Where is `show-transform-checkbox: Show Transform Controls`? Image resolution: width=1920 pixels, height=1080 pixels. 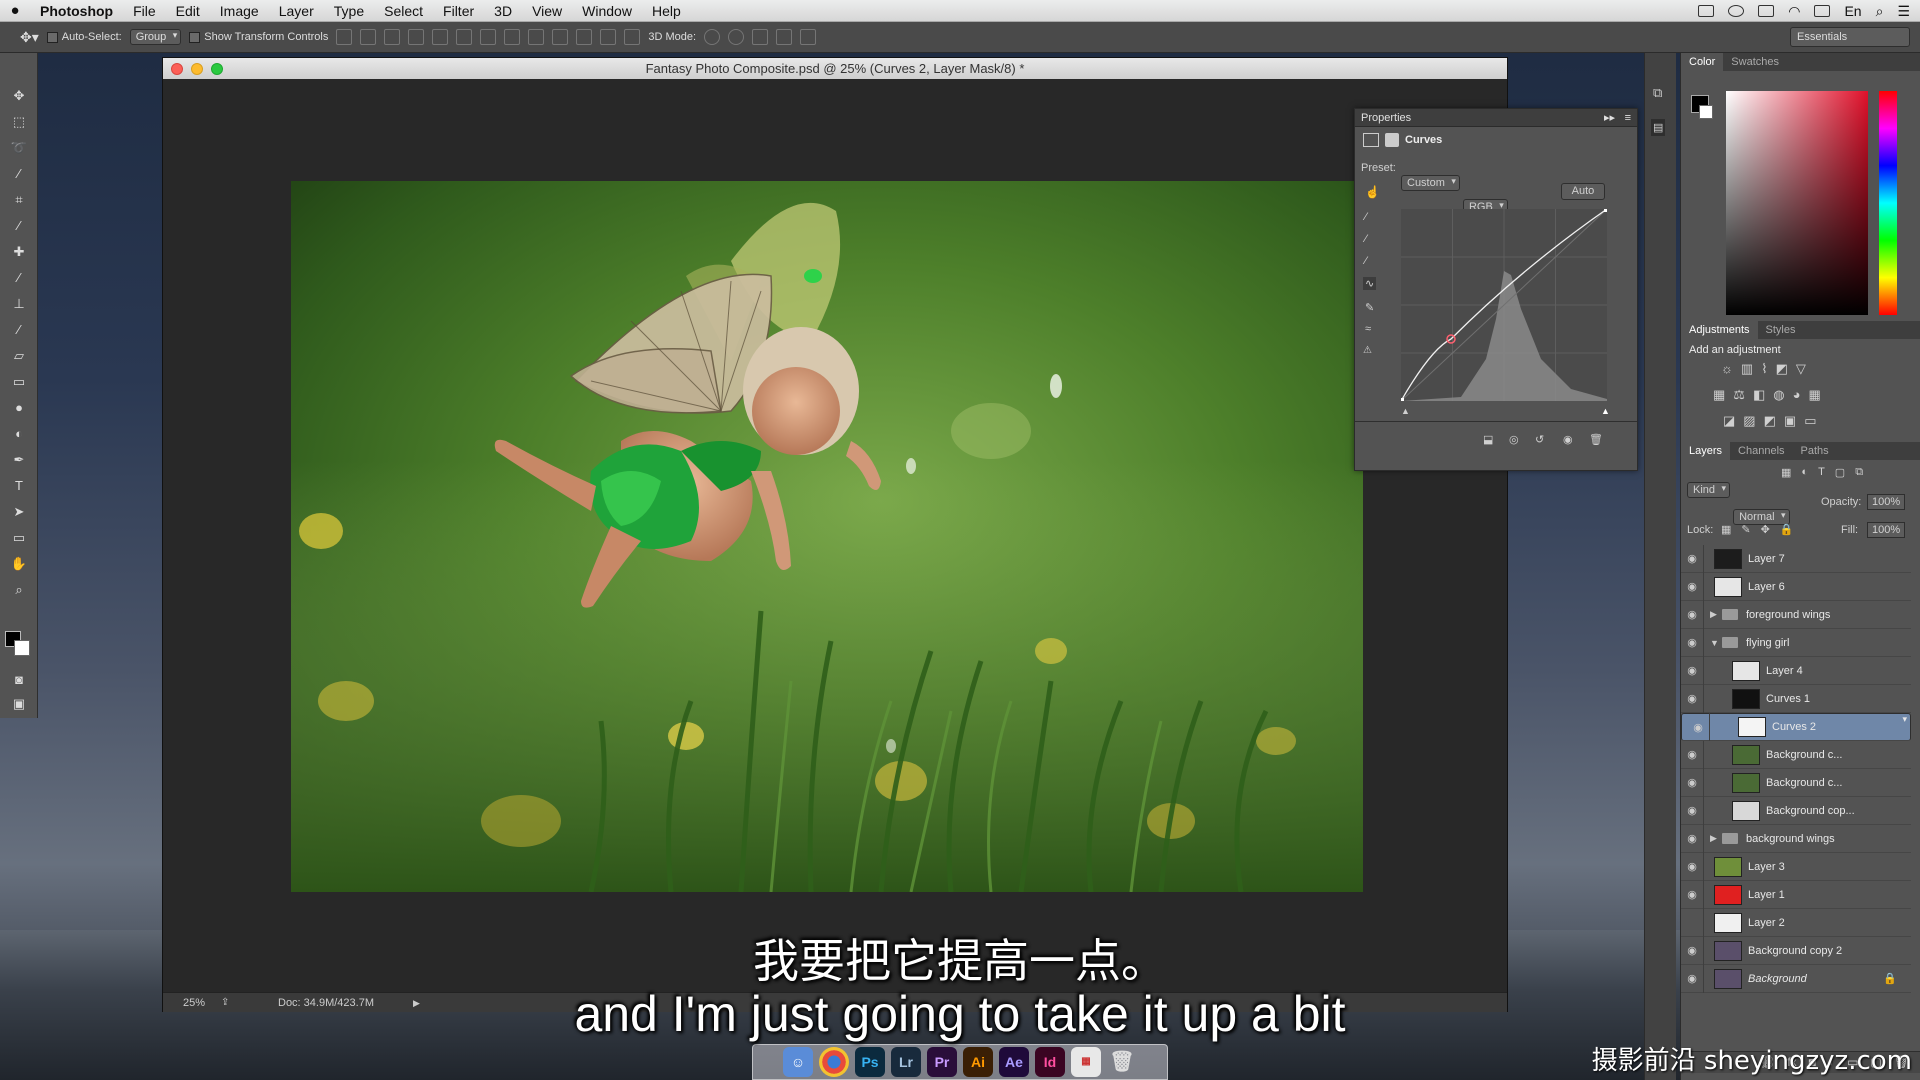
show-transform-checkbox: Show Transform Controls is located at coordinates (258, 37).